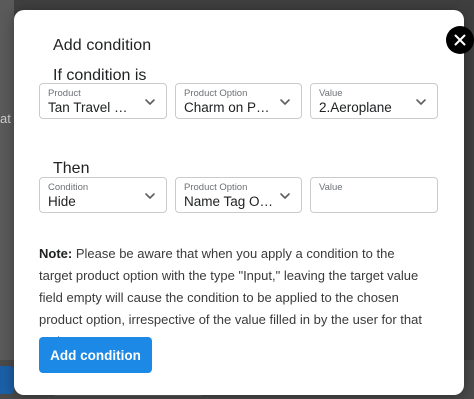 The image size is (474, 399). What do you see at coordinates (68, 187) in the screenshot?
I see `field-label: Condition` at bounding box center [68, 187].